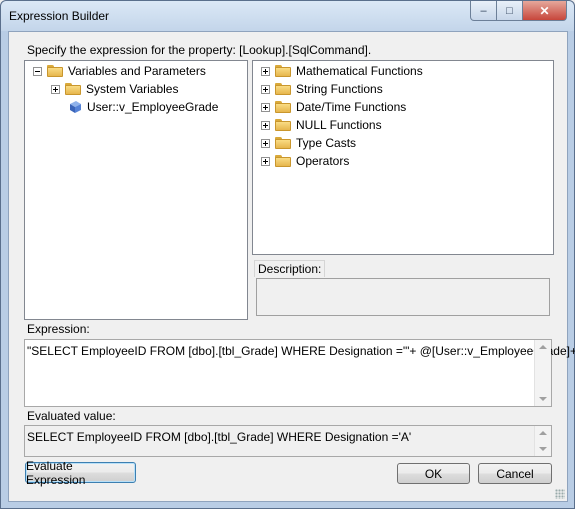  Describe the element at coordinates (80, 473) in the screenshot. I see `evaluate-expression-button: Evaluate Expression` at that location.